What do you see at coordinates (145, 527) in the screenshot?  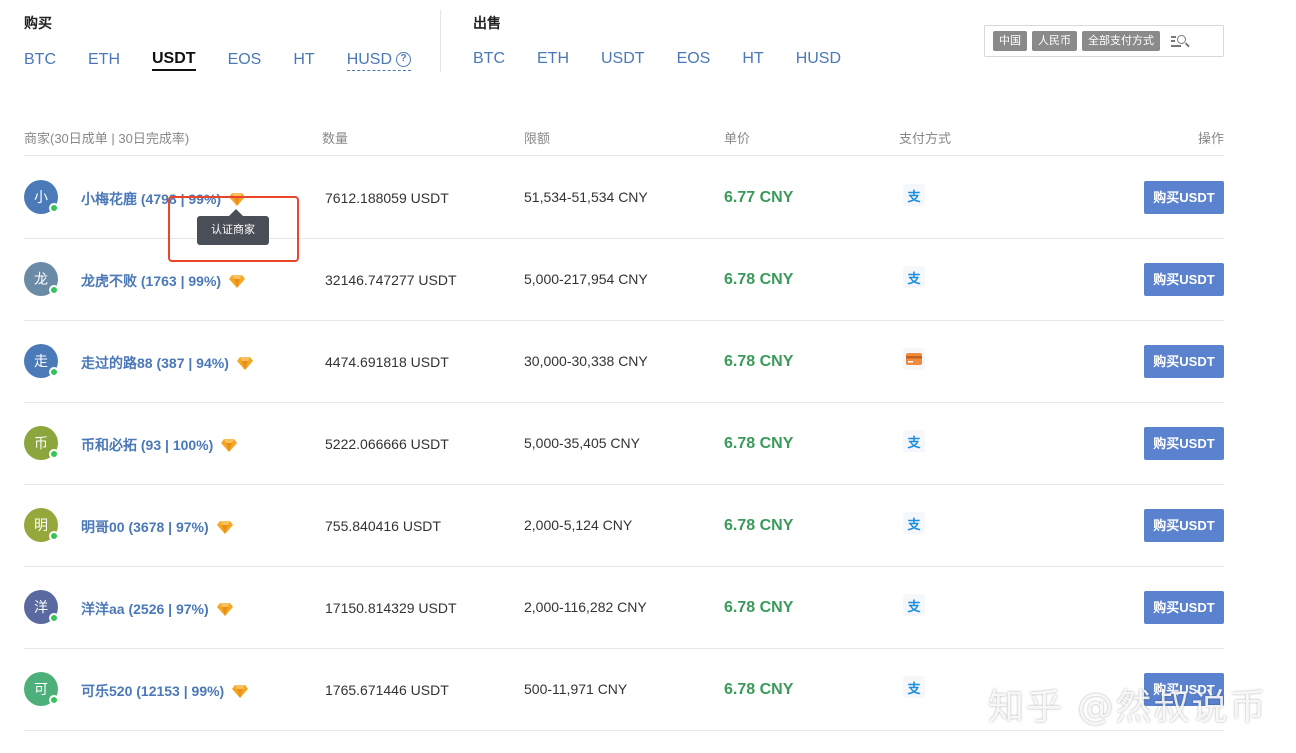 I see `merchant-name: 明哥00 (3678 | 97%)` at bounding box center [145, 527].